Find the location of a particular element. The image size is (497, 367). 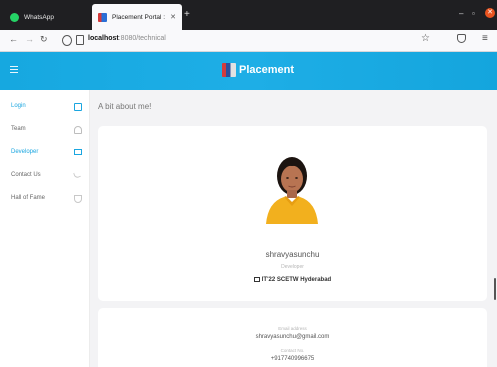

contact-label: Contact No. is located at coordinates (292, 350).